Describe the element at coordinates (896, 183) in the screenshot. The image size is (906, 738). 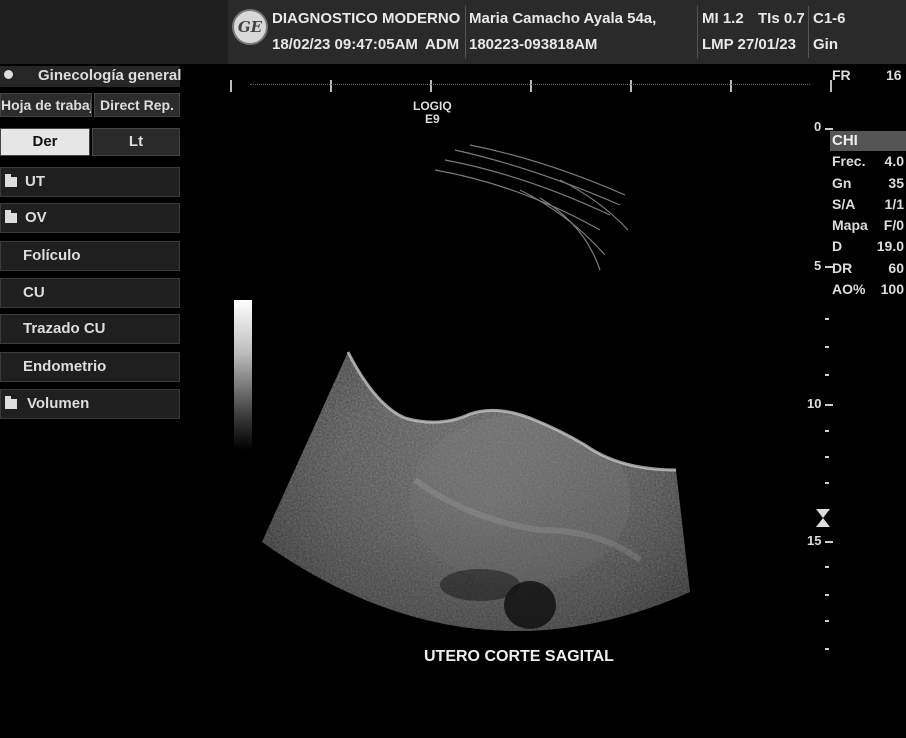
I see `param-value: 35` at that location.